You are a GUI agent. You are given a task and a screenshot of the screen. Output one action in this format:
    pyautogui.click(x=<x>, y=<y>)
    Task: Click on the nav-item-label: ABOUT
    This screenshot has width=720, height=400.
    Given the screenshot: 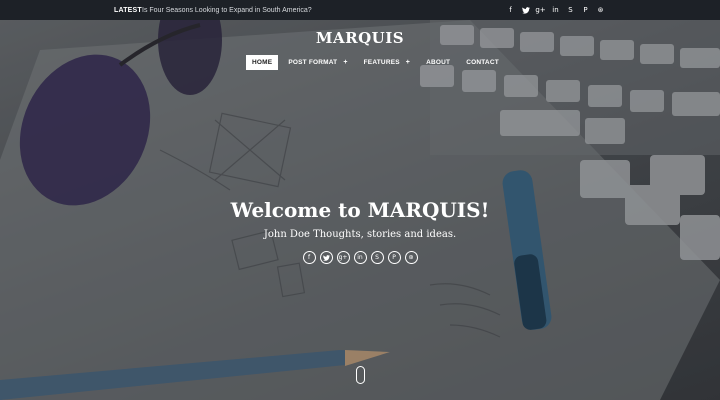 What is the action you would take?
    pyautogui.click(x=438, y=62)
    